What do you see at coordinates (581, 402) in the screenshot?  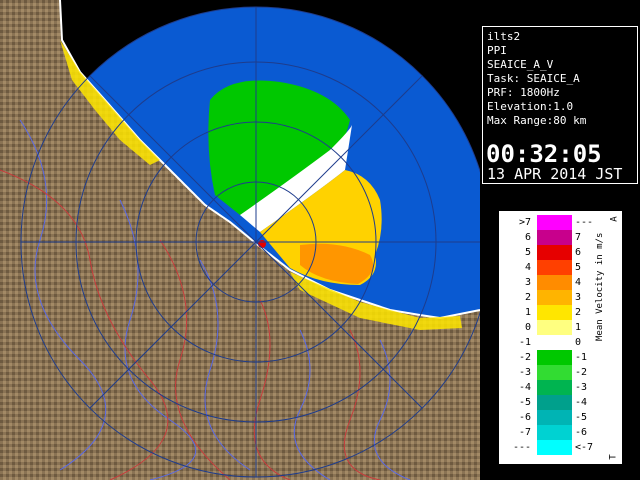 I see `legend-right-label: -4` at bounding box center [581, 402].